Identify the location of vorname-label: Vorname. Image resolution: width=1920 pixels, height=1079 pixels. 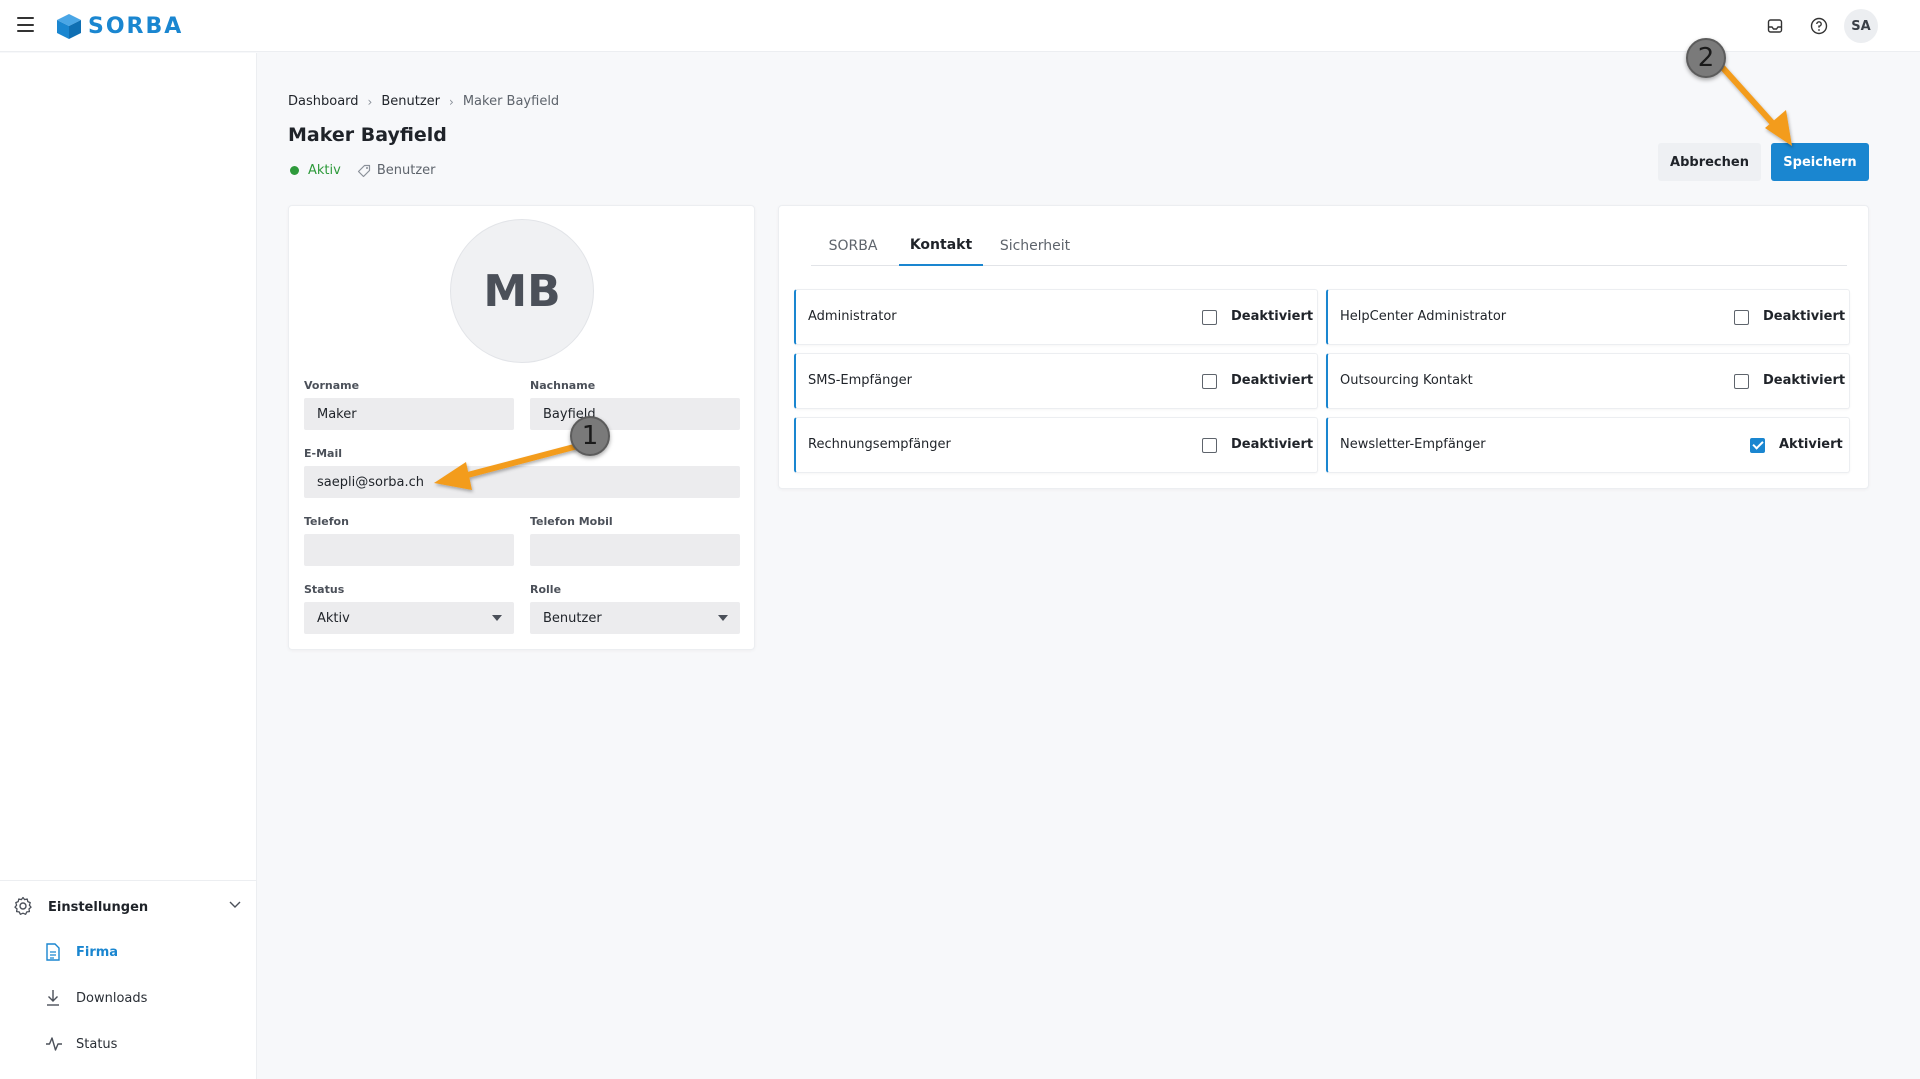
(332, 385).